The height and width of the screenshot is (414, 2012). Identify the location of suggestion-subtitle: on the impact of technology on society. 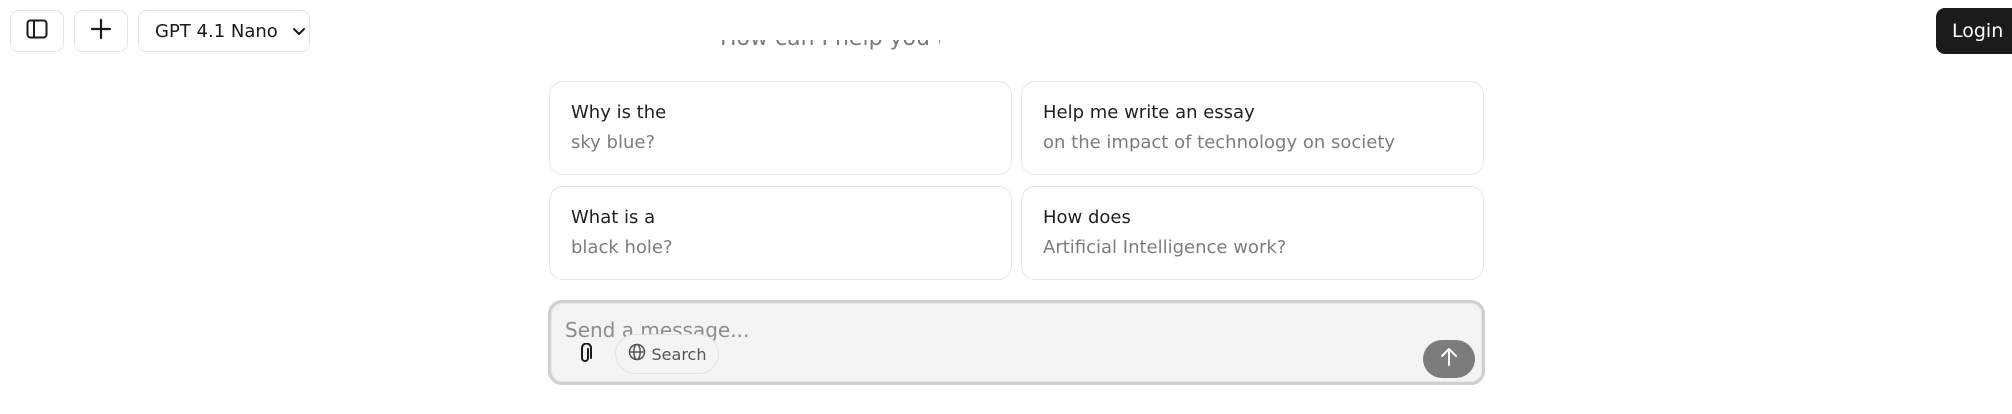
(1219, 142).